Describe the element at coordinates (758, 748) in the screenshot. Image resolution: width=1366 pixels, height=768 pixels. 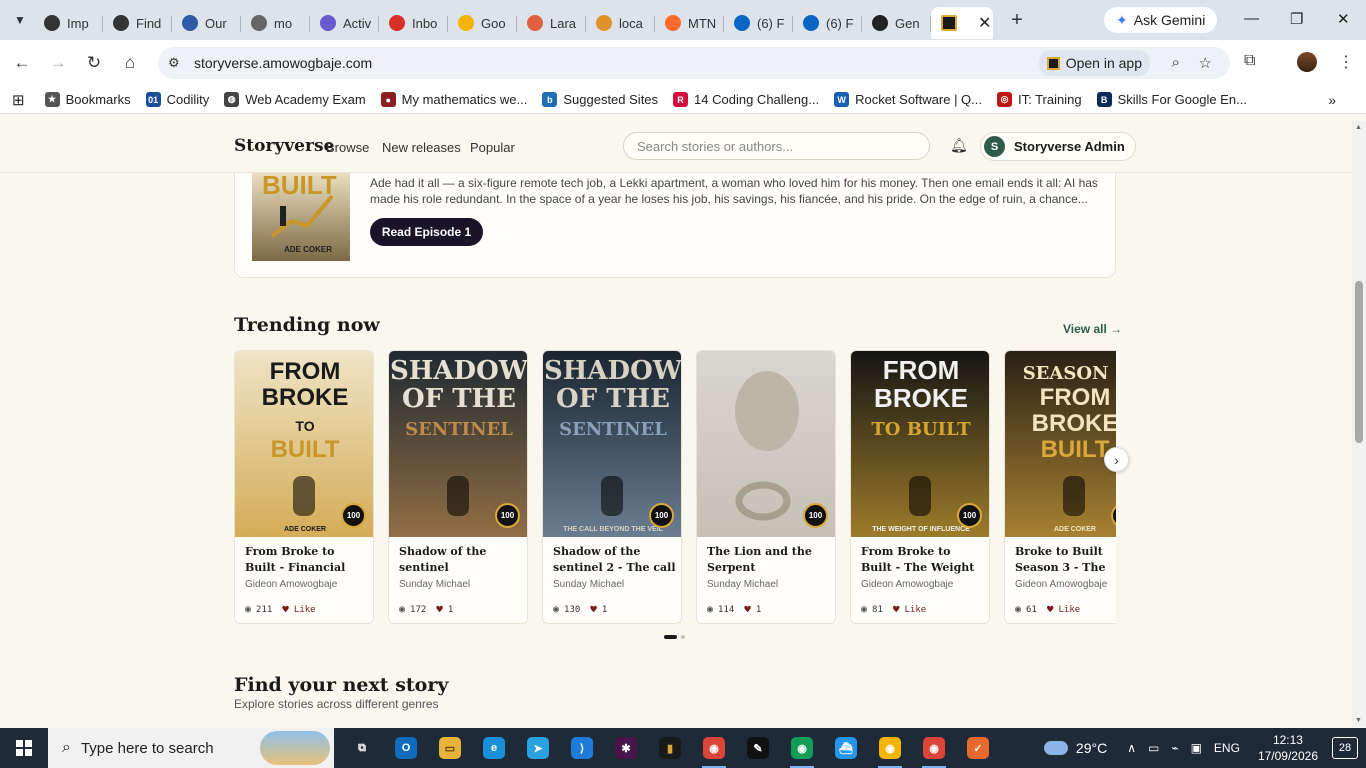
I see `taskbar-app-inkscape: ✎` at that location.